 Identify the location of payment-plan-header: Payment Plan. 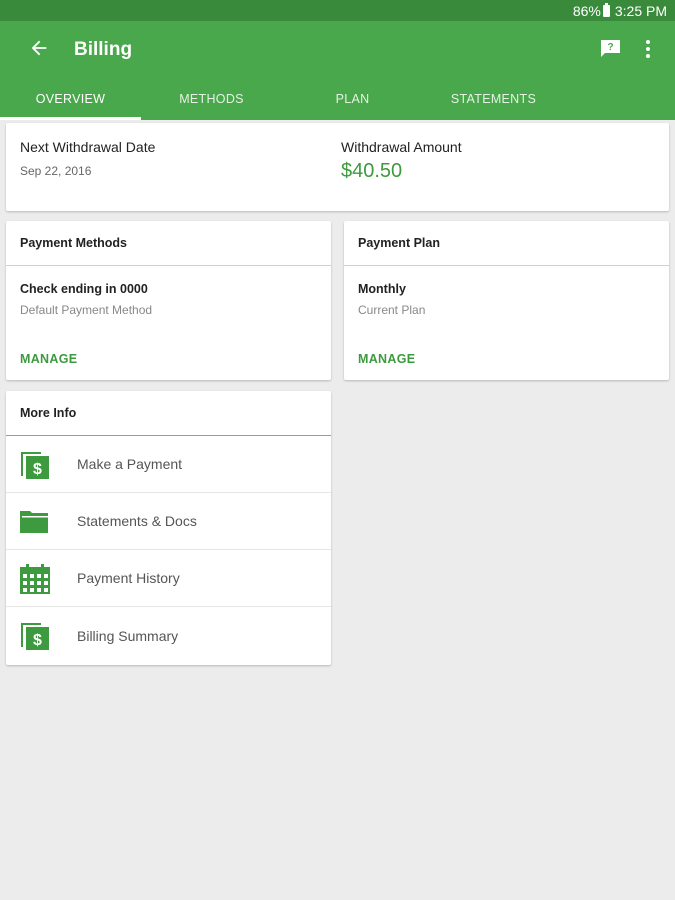
(506, 243).